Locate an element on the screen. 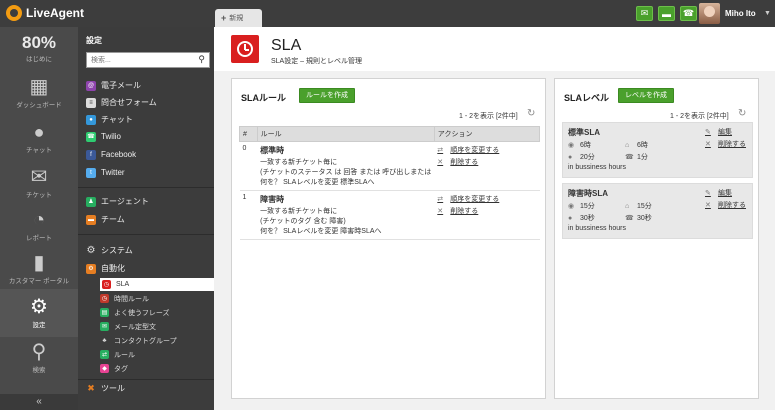 The width and height of the screenshot is (775, 410). sidebar-item-contact-form: ≡ 問合せフォーム is located at coordinates (121, 102).